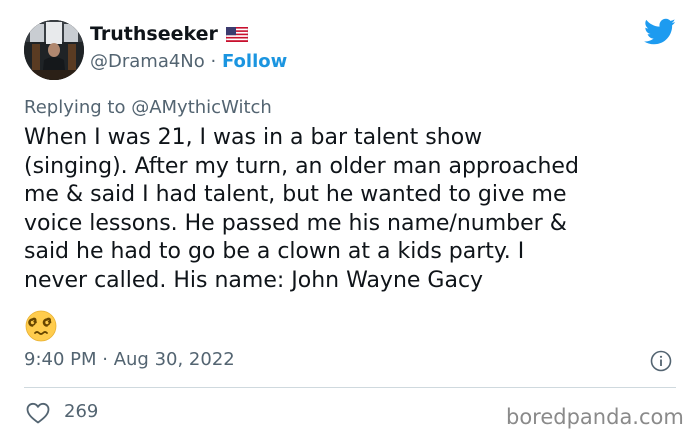 Image resolution: width=700 pixels, height=441 pixels. I want to click on author-name: Truthseeker, so click(169, 35).